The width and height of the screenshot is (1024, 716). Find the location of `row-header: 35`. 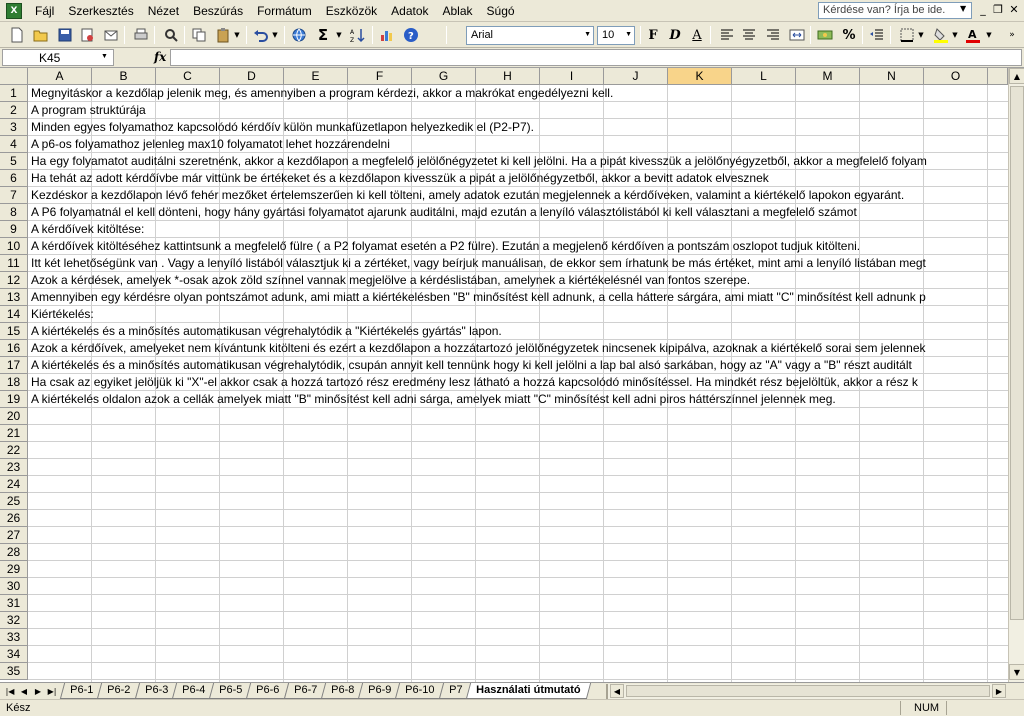

row-header: 35 is located at coordinates (14, 671).